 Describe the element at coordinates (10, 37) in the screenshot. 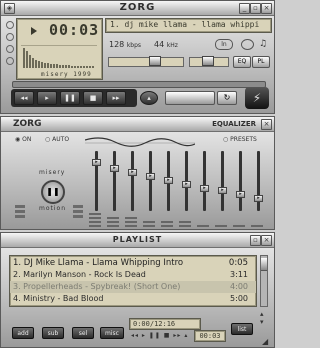

I see `clutterbar-button-a` at that location.